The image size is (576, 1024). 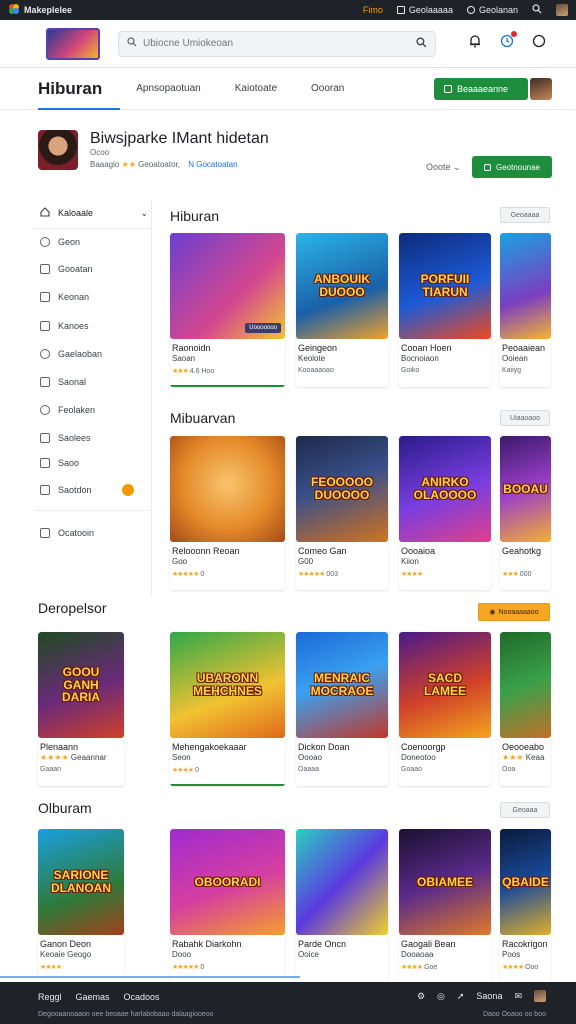 I want to click on chevron-down-icon: ⌄, so click(x=457, y=167).